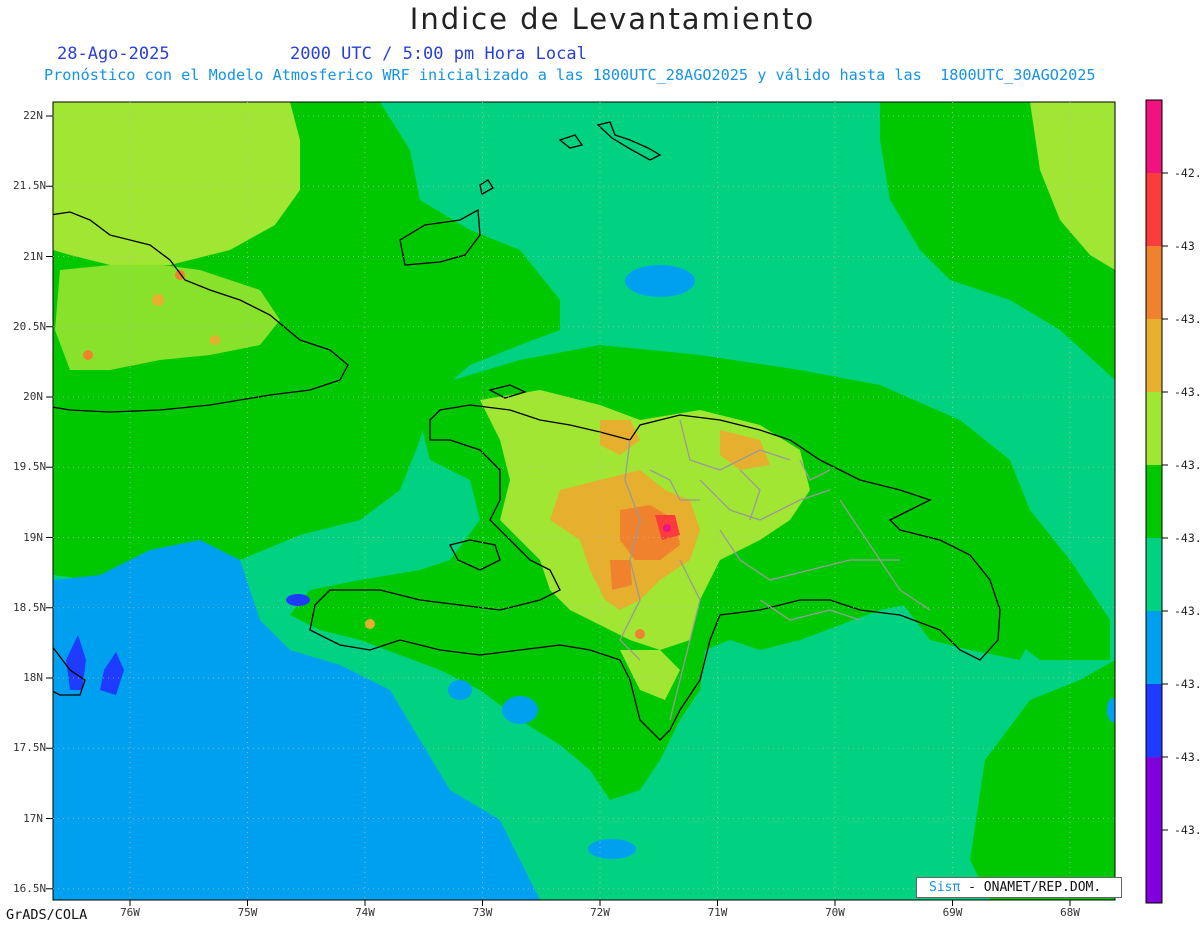 This screenshot has width=1200, height=927. I want to click on lat-label: 17.5N, so click(30, 748).